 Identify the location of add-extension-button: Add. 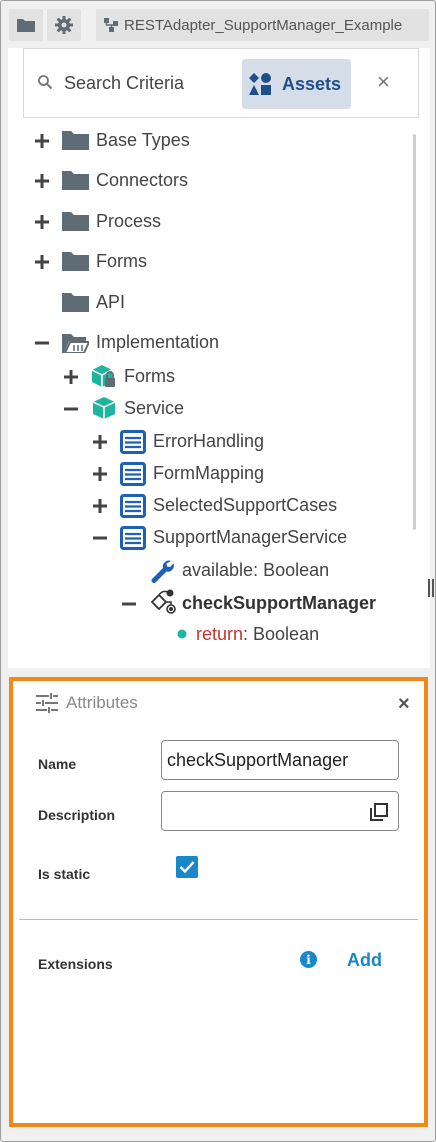
(364, 960).